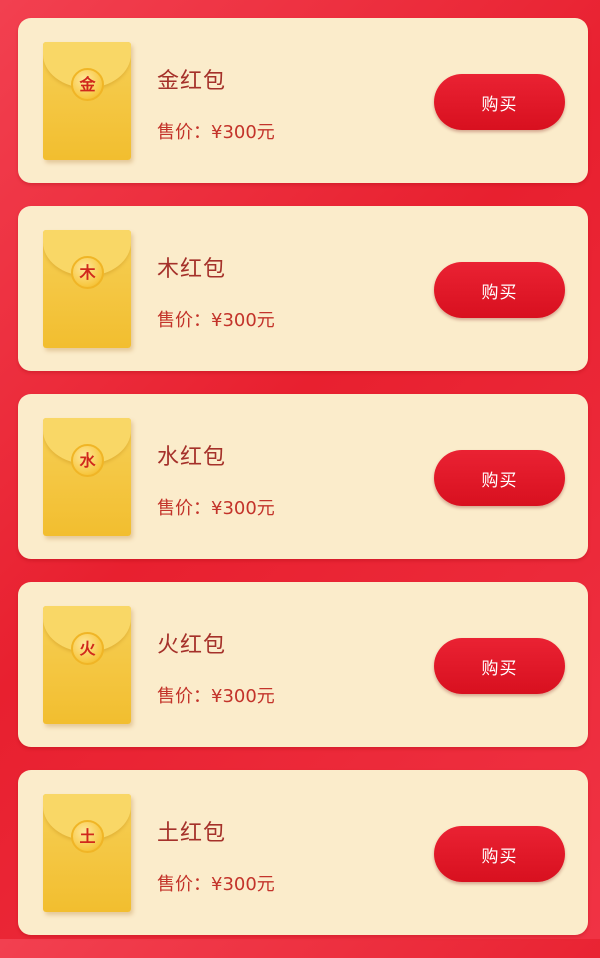 Image resolution: width=600 pixels, height=958 pixels. What do you see at coordinates (192, 269) in the screenshot?
I see `product-name: 木红包` at bounding box center [192, 269].